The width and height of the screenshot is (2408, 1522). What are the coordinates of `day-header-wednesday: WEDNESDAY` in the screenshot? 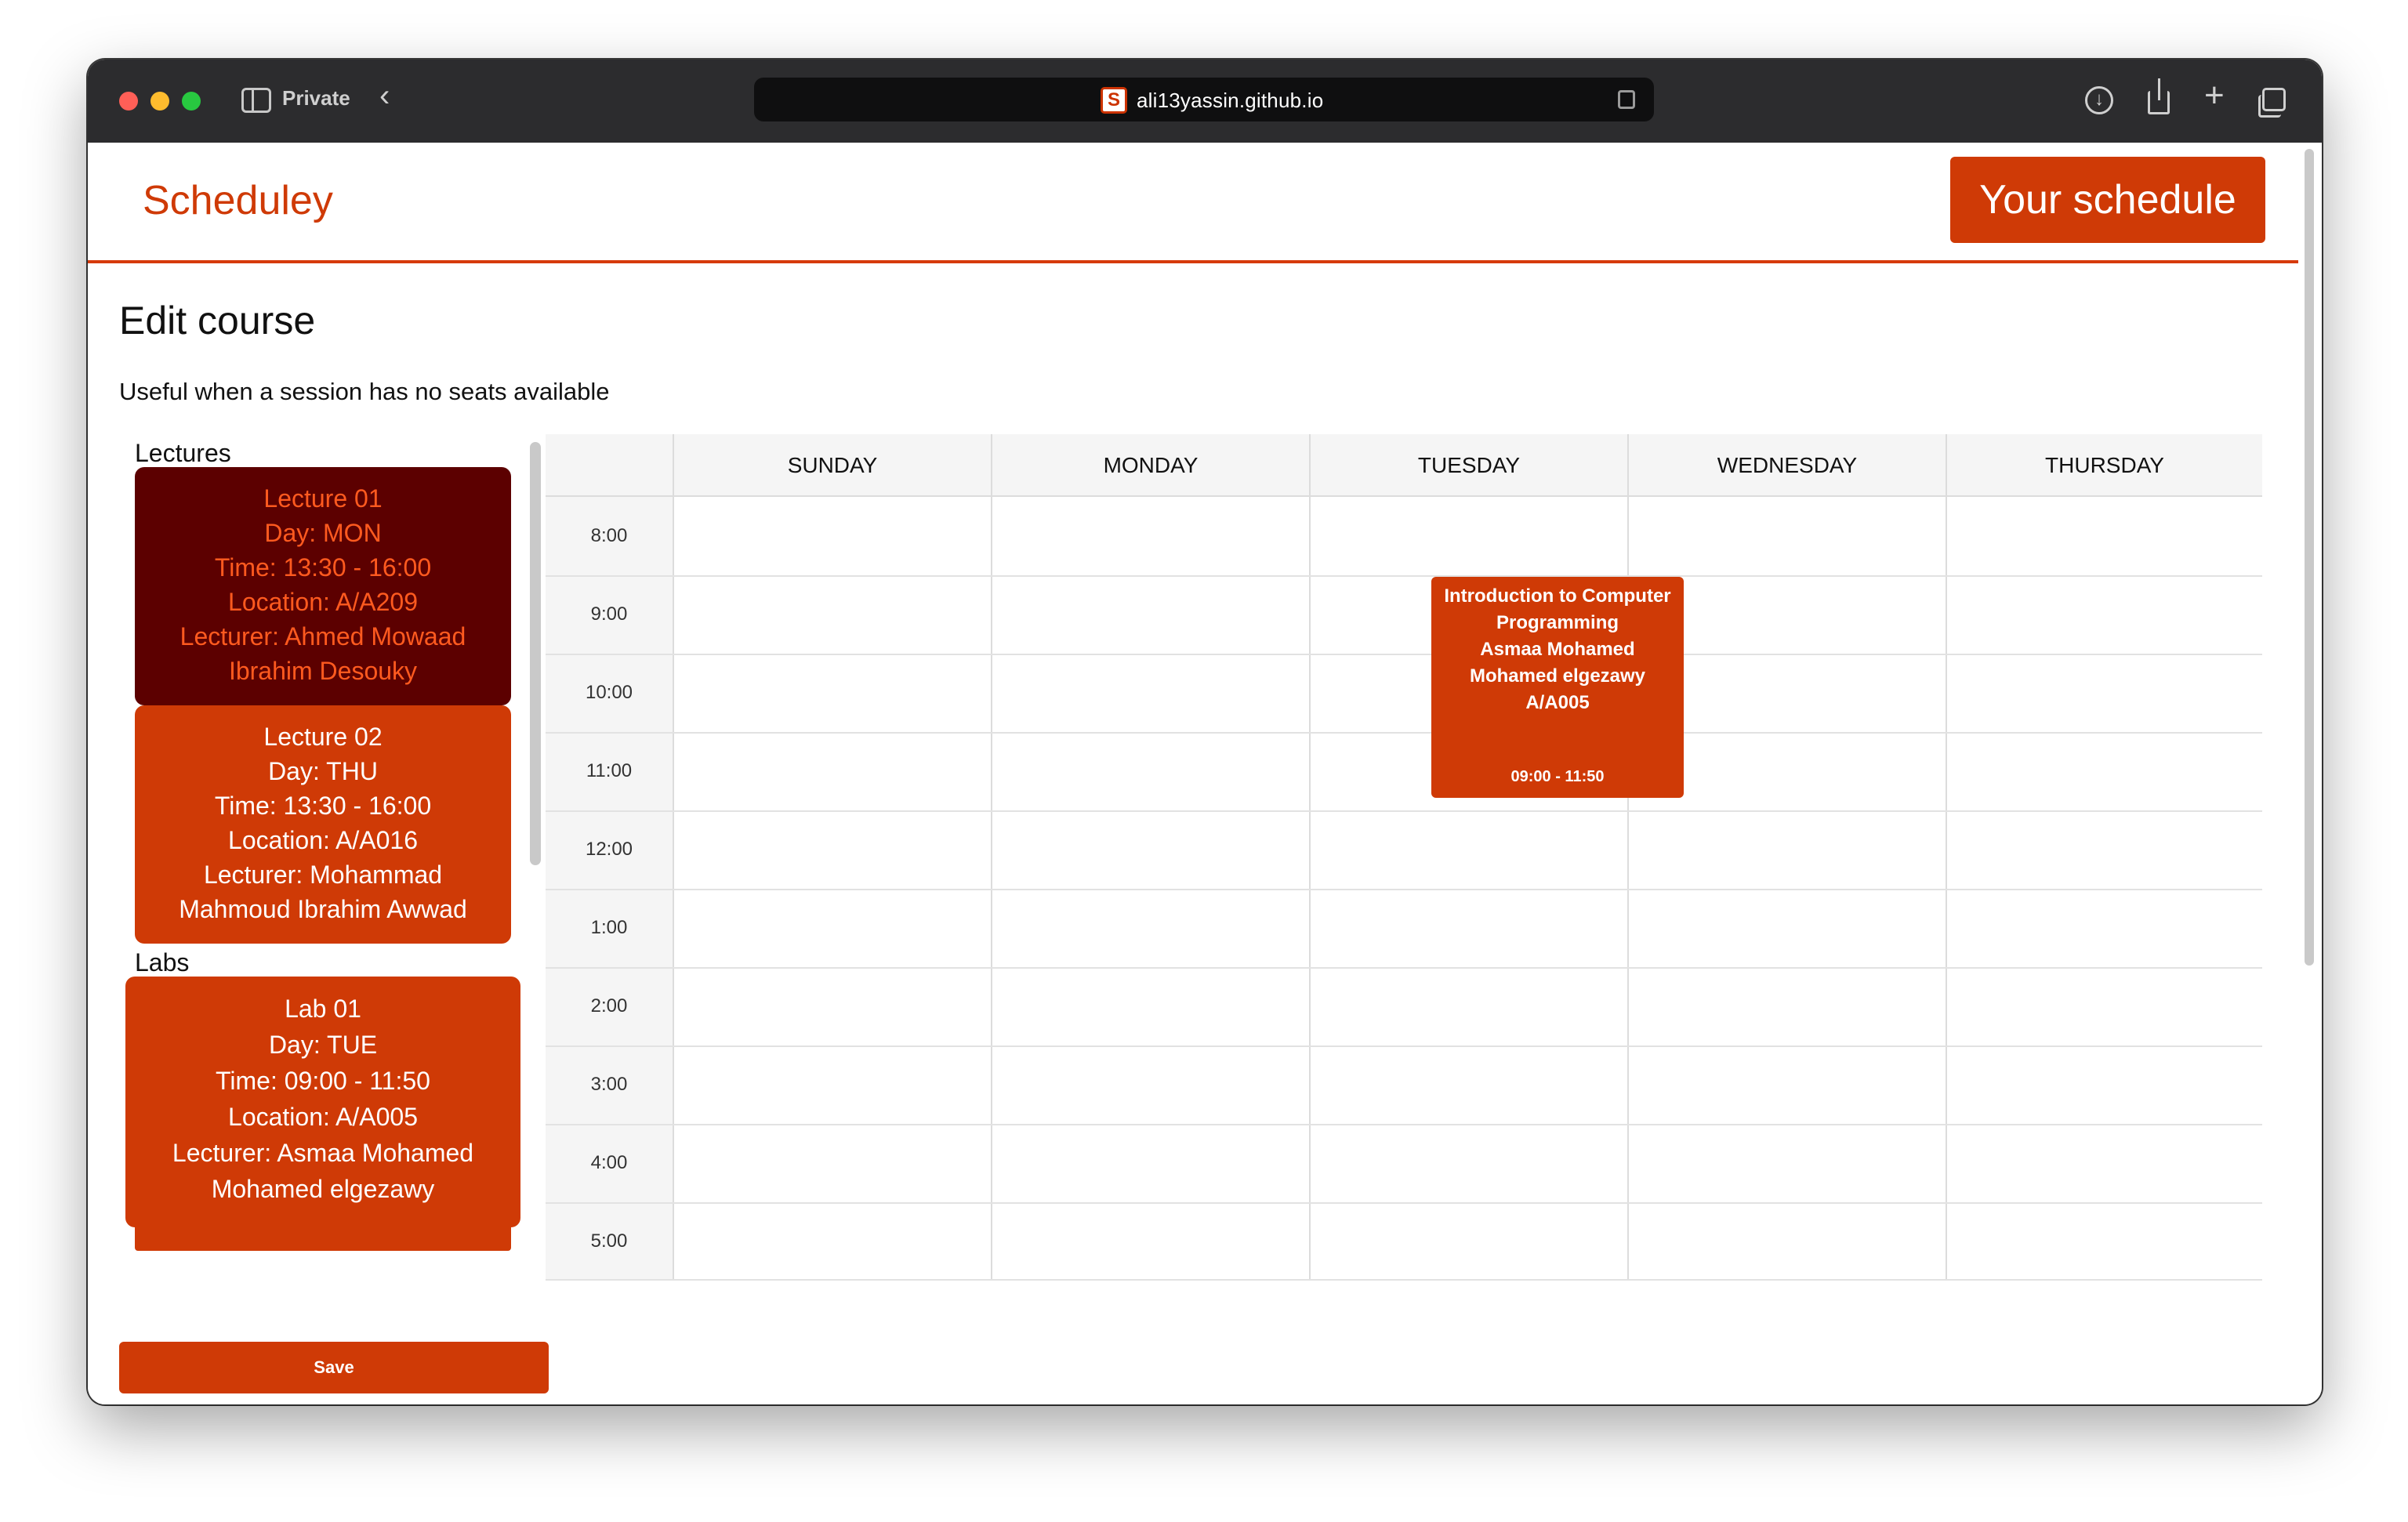 It's located at (1786, 465).